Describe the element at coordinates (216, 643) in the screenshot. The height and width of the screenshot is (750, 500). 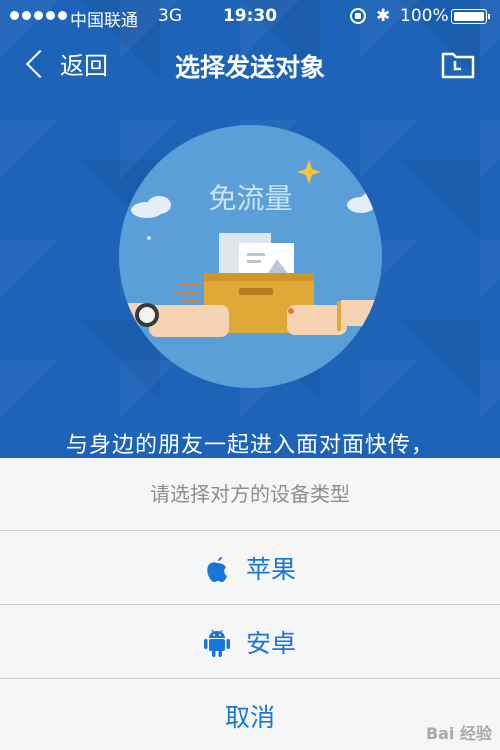
I see `android-icon` at that location.